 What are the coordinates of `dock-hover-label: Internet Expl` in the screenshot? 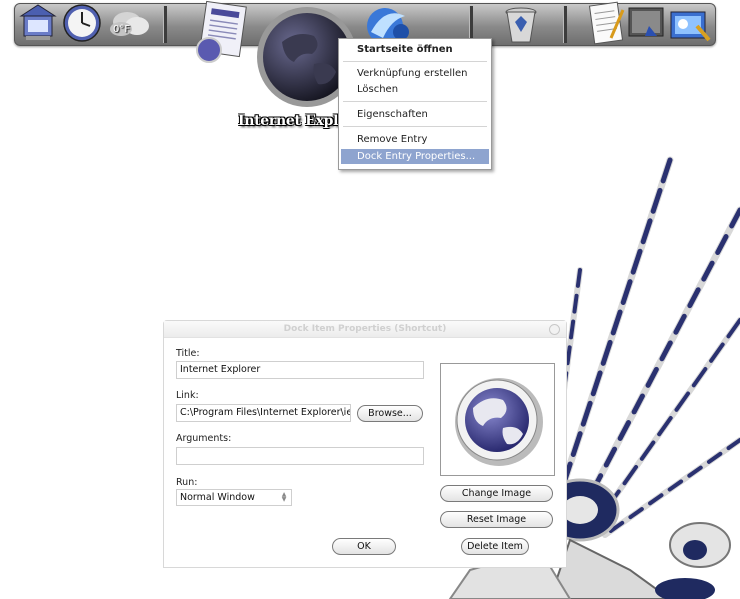 It's located at (288, 121).